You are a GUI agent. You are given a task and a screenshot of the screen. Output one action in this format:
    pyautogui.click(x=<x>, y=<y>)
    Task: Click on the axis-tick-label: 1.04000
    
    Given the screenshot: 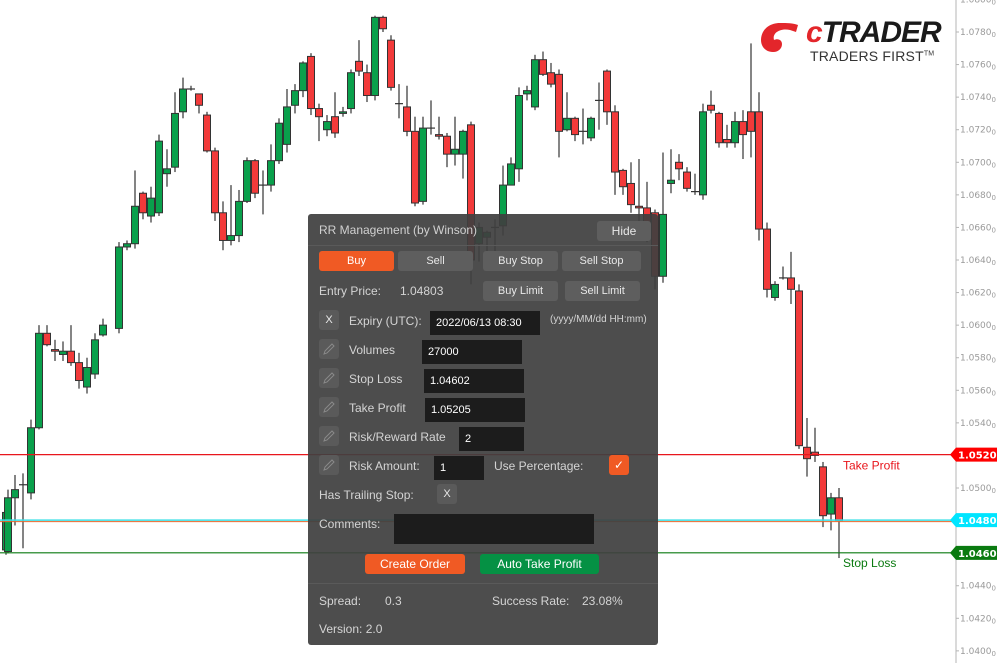 What is the action you would take?
    pyautogui.click(x=978, y=652)
    